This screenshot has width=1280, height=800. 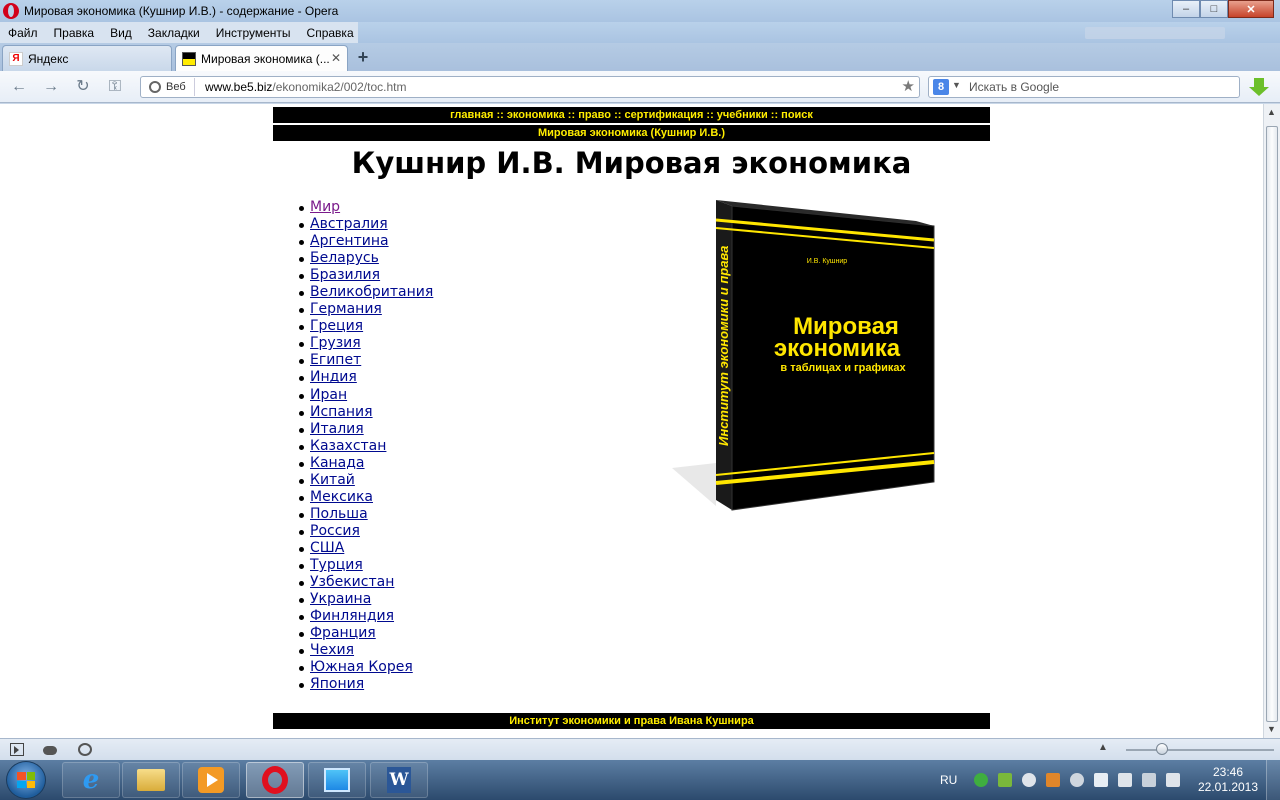 What do you see at coordinates (169, 87) in the screenshot?
I see `site-info-button: Веб` at bounding box center [169, 87].